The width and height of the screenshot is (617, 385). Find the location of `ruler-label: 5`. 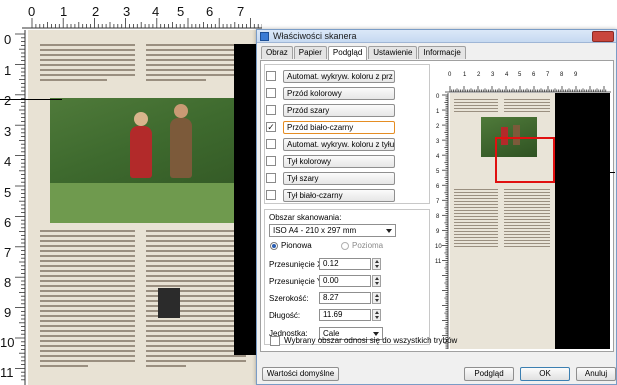

ruler-label: 5 is located at coordinates (181, 11).